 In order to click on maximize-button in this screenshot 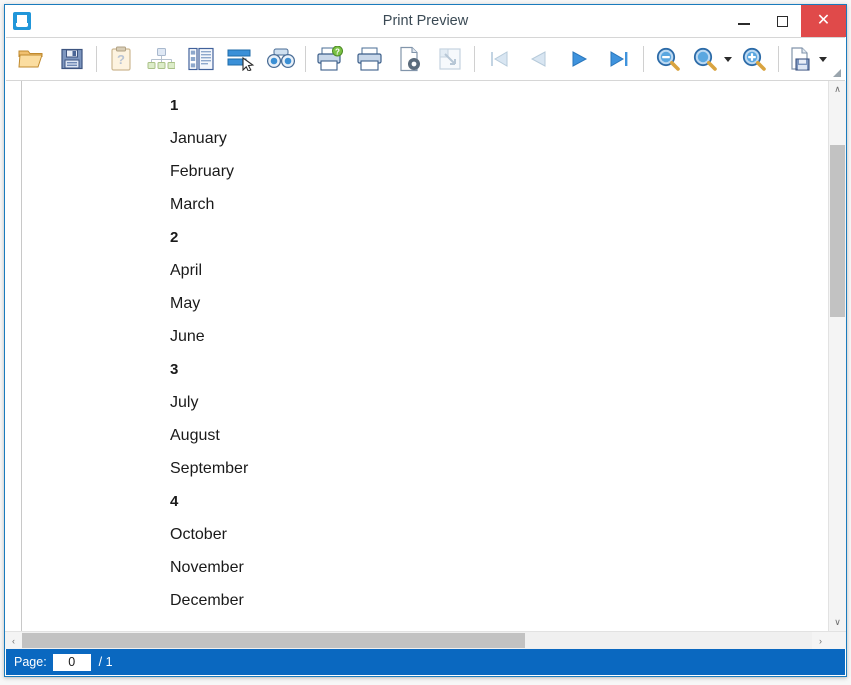, I will do `click(782, 21)`.